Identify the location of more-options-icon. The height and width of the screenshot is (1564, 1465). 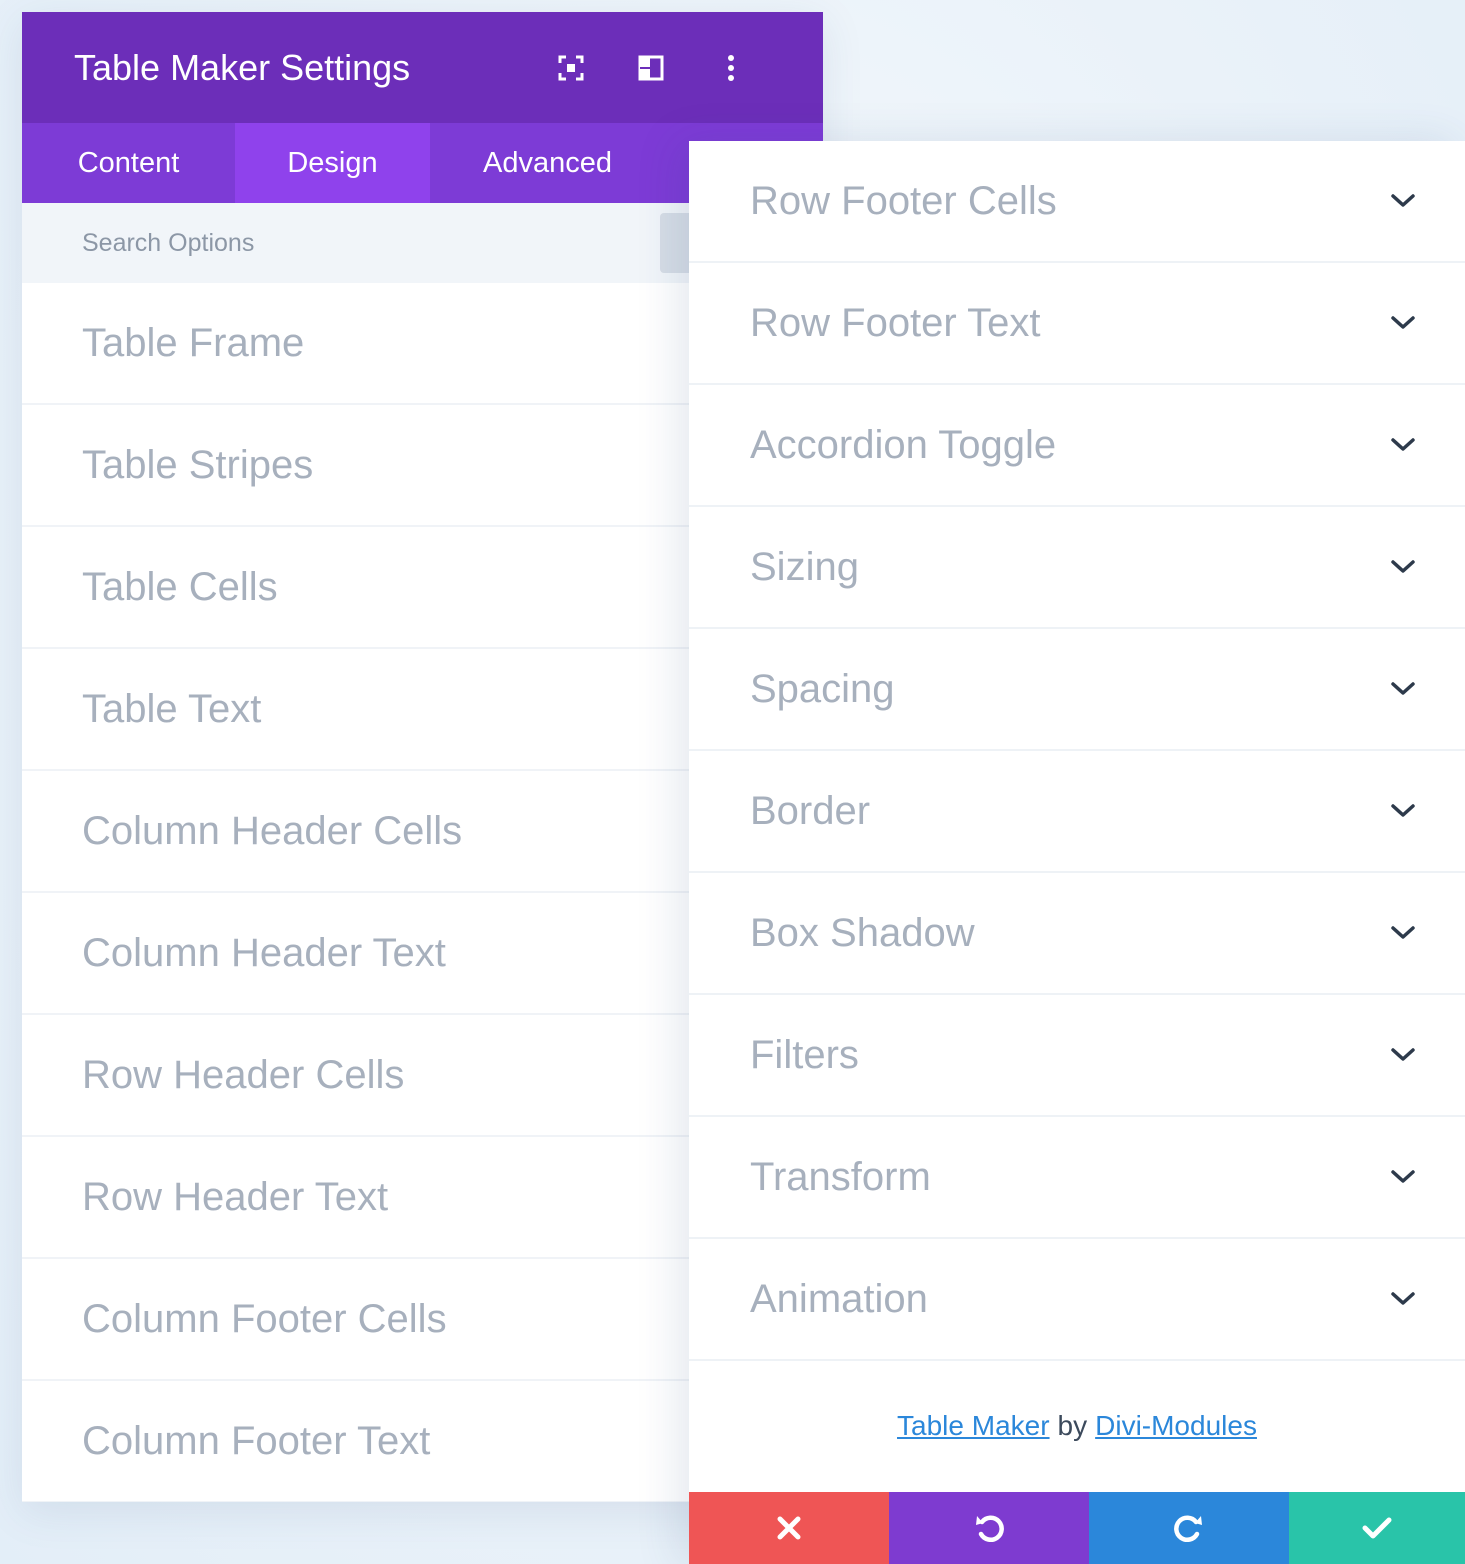
(731, 68).